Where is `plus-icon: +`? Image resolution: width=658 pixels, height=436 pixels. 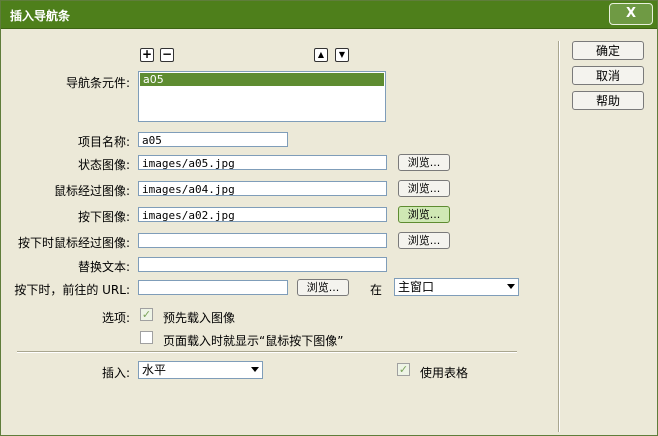
plus-icon: + is located at coordinates (147, 54).